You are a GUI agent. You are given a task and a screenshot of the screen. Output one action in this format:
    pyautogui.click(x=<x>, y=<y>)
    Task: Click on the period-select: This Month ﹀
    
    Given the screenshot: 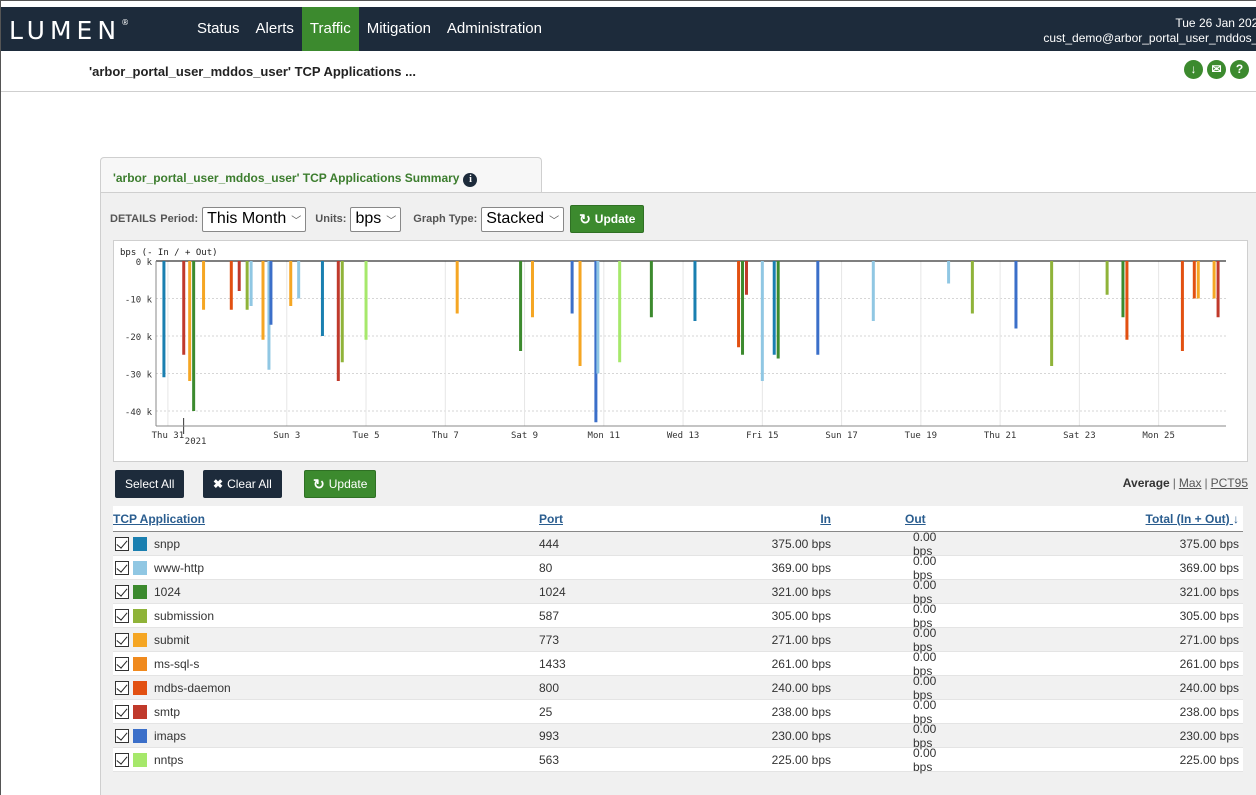 What is the action you would take?
    pyautogui.click(x=254, y=219)
    